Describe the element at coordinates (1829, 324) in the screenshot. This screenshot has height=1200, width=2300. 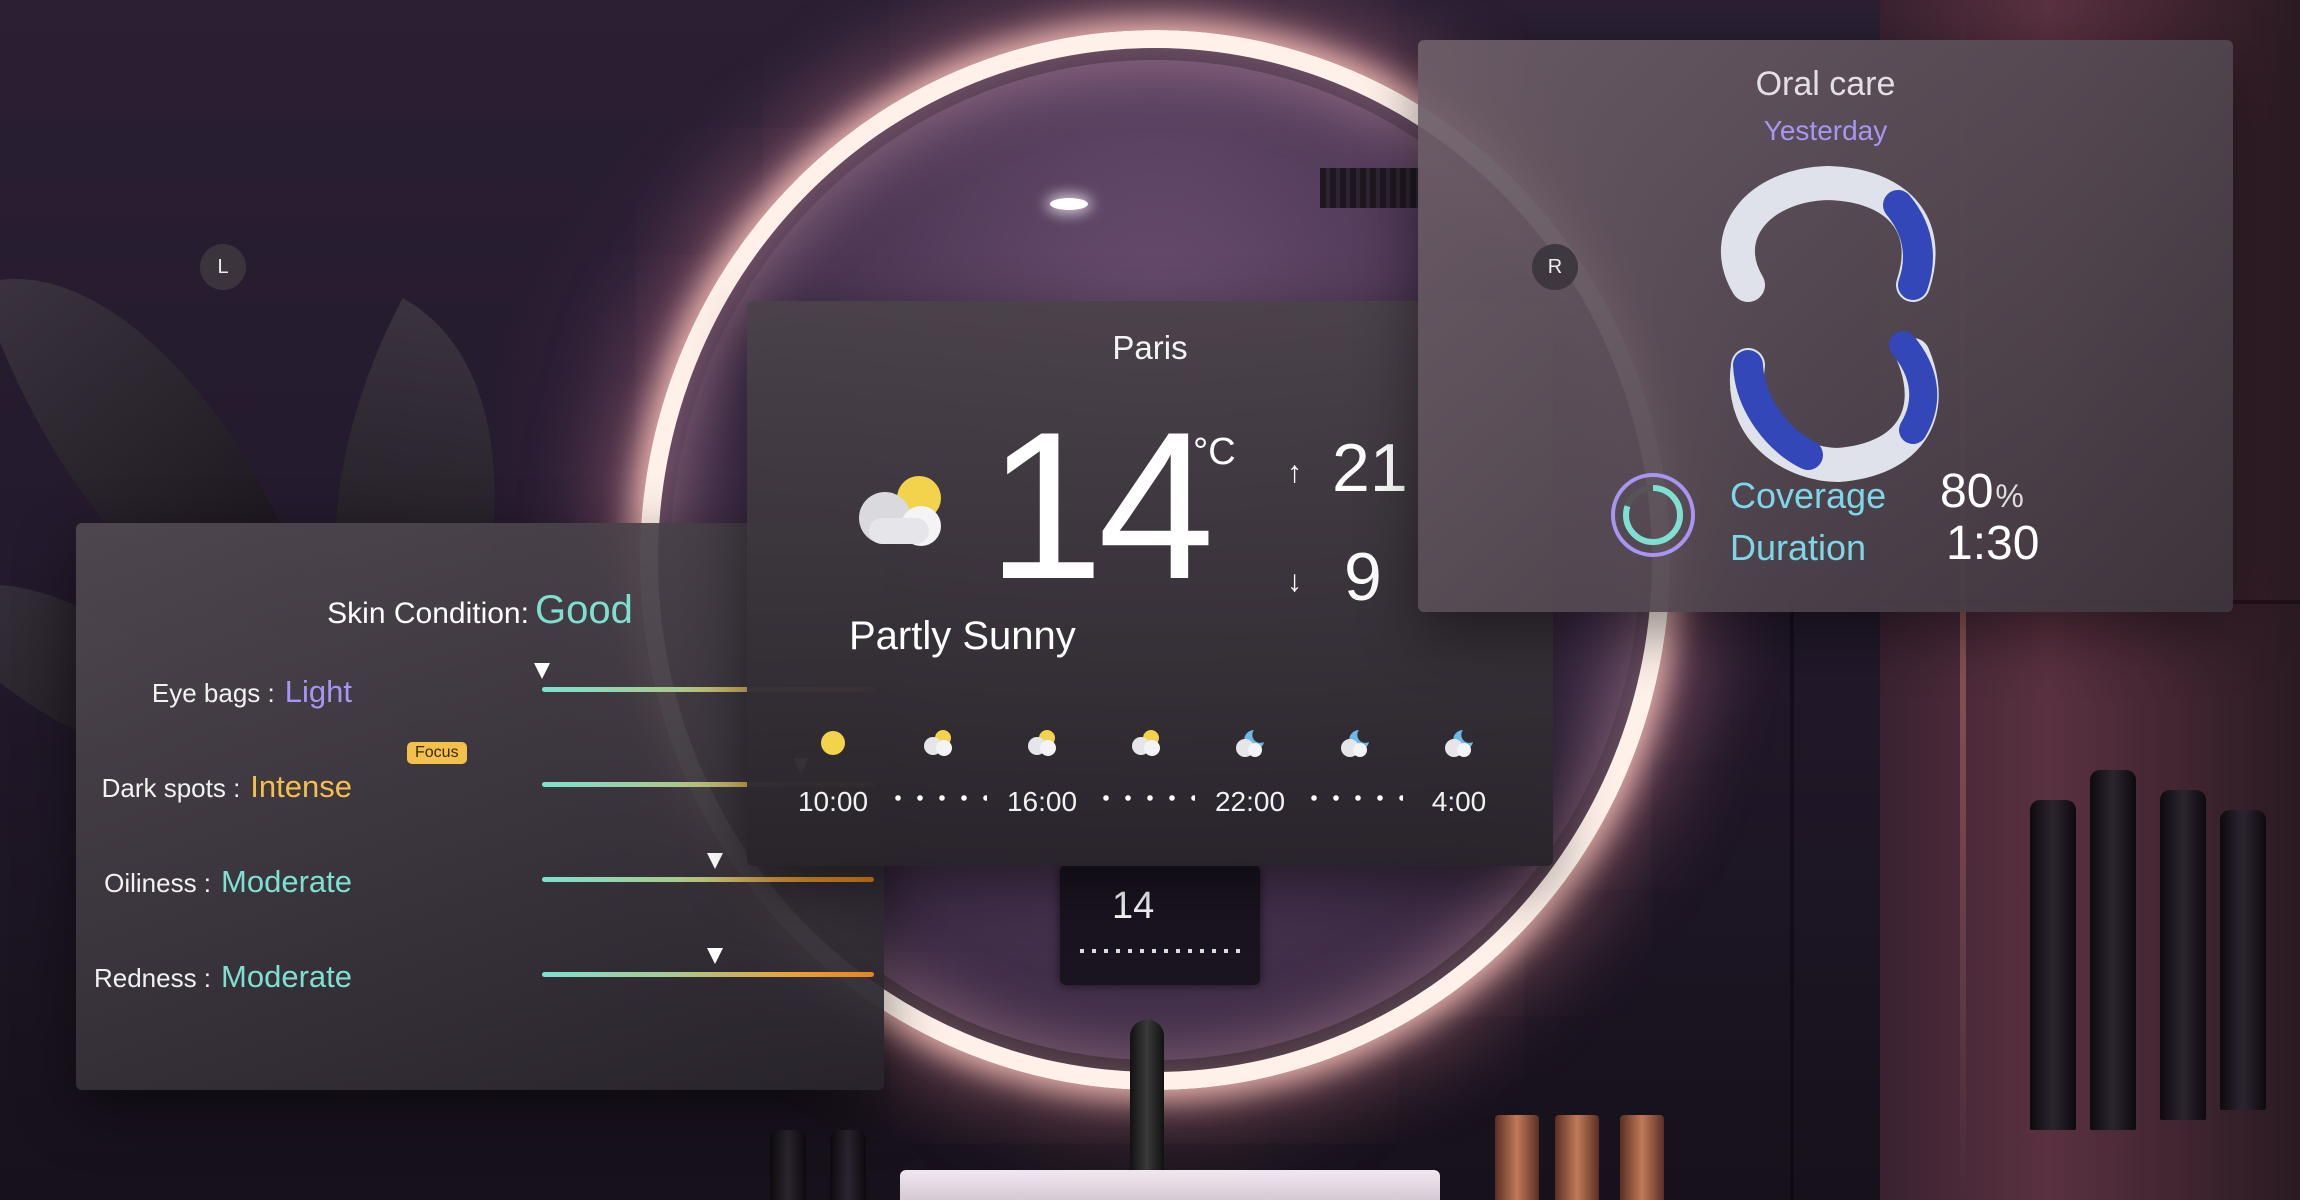
I see `teeth-map-icon` at that location.